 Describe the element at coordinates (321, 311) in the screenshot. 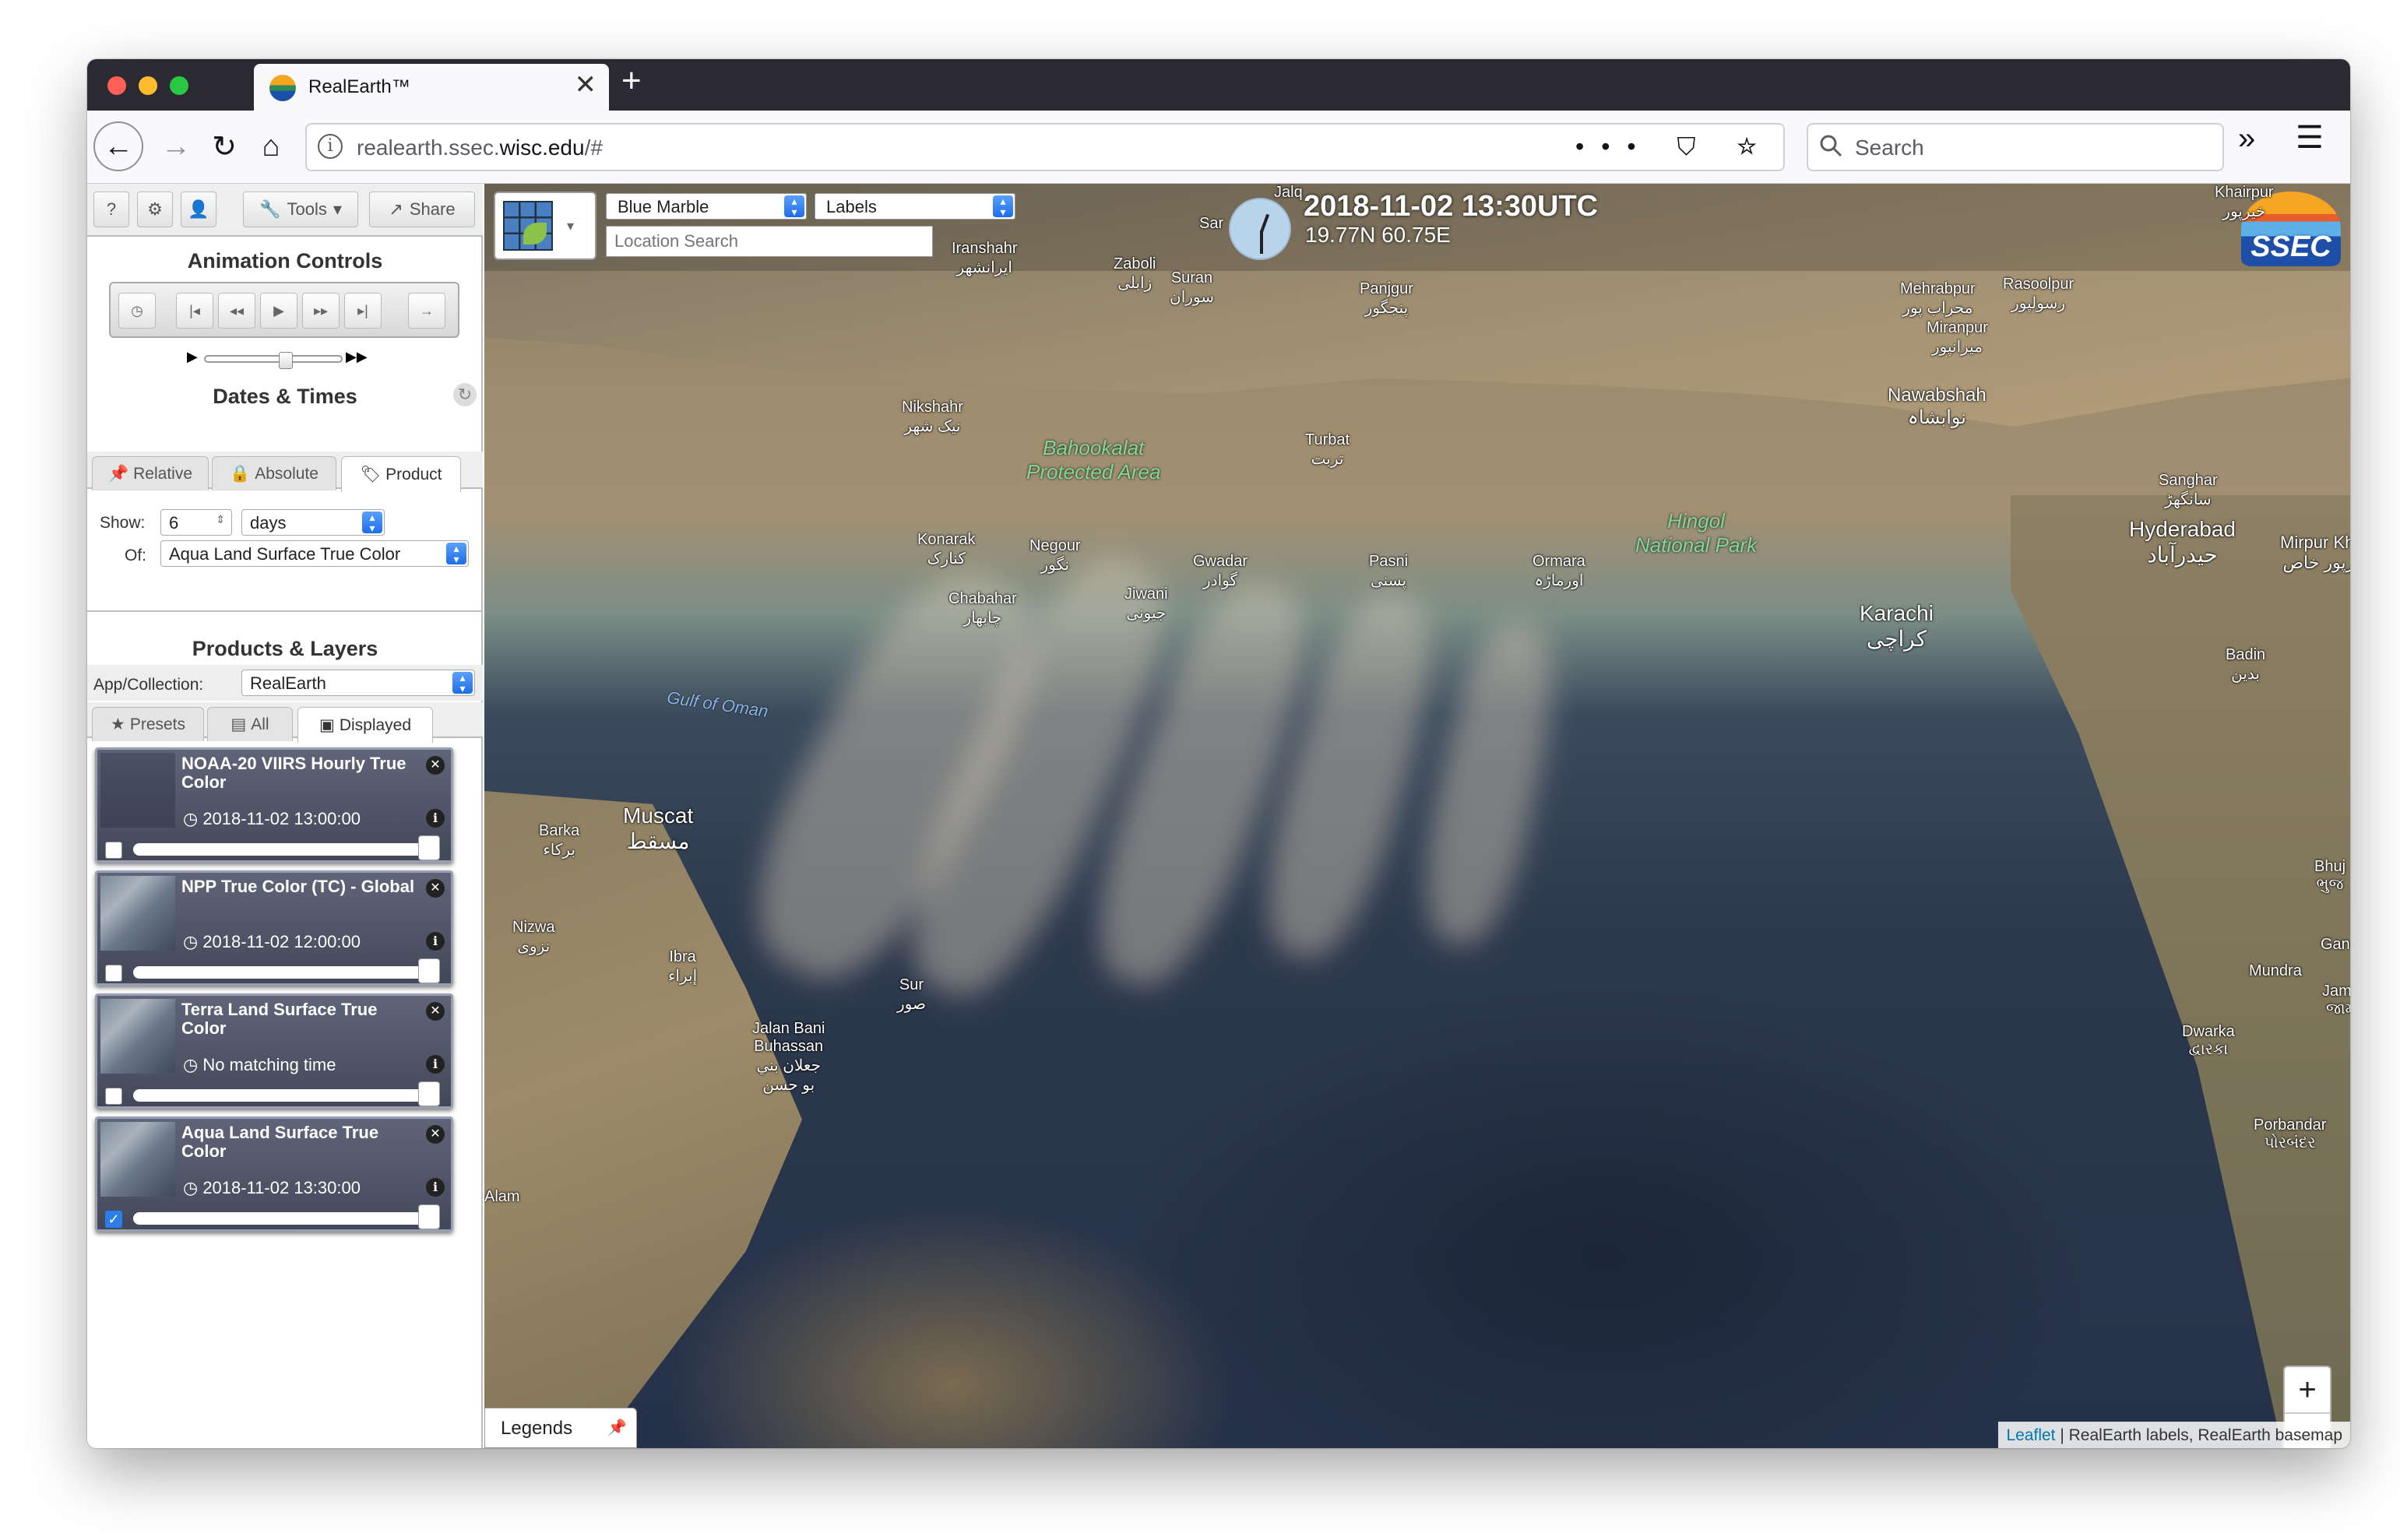

I see `step-forward-button: ▸▸` at that location.